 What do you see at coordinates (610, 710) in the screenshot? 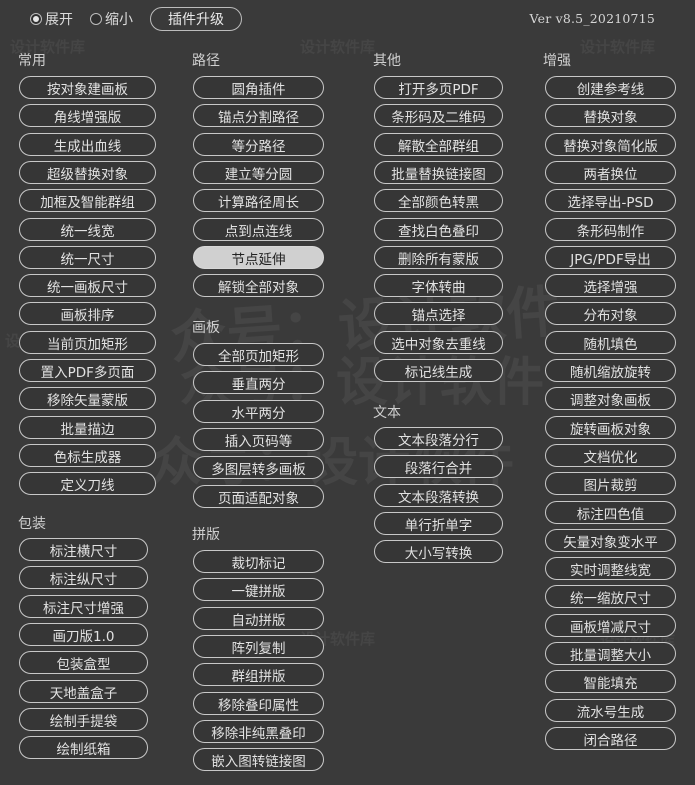
I see `plugin-button-enhance-22: 流水号生成` at bounding box center [610, 710].